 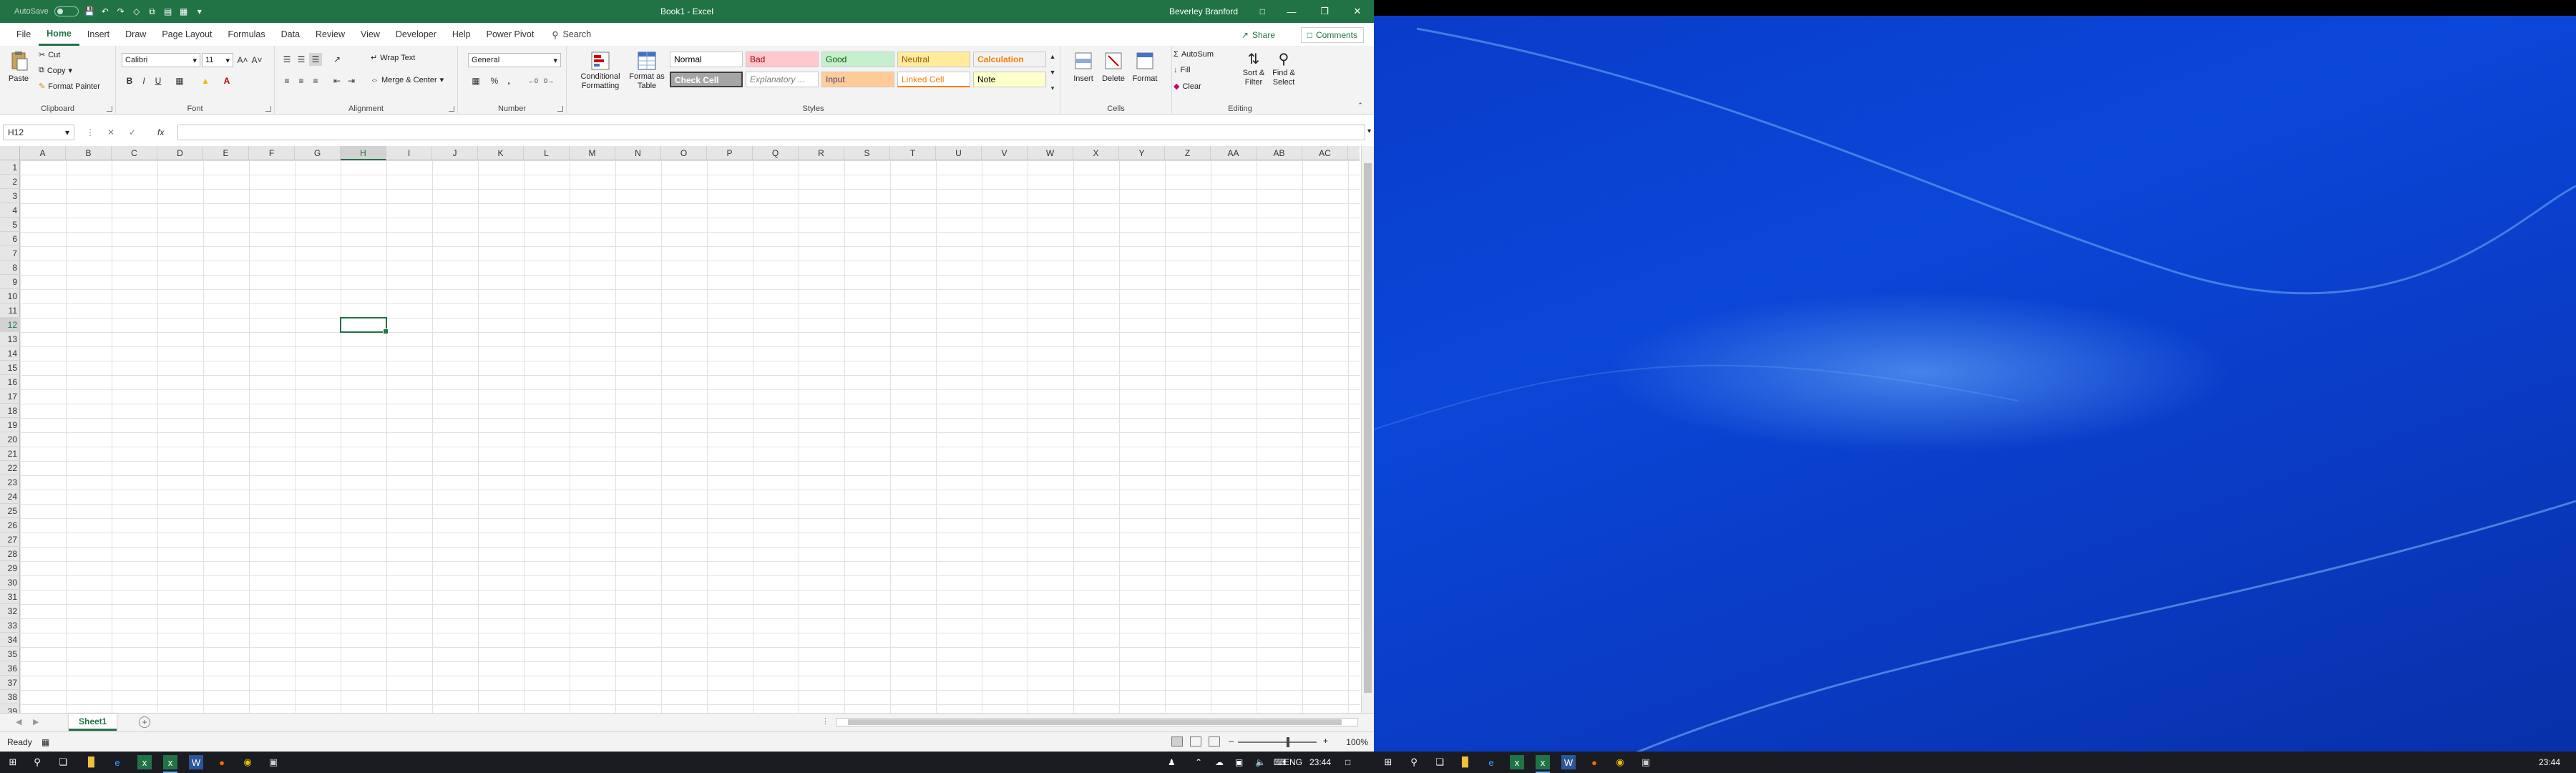 What do you see at coordinates (272, 153) in the screenshot?
I see `column-header: F` at bounding box center [272, 153].